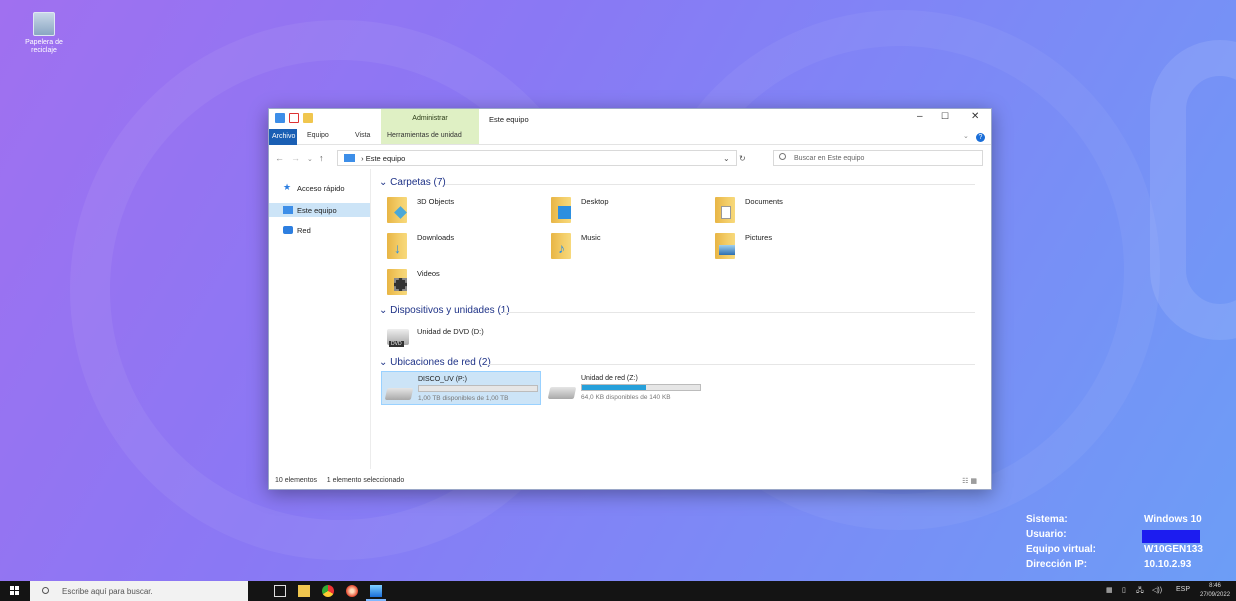 The image size is (1236, 601). What do you see at coordinates (878, 158) in the screenshot?
I see `search-input: Buscar en Este equipo` at bounding box center [878, 158].